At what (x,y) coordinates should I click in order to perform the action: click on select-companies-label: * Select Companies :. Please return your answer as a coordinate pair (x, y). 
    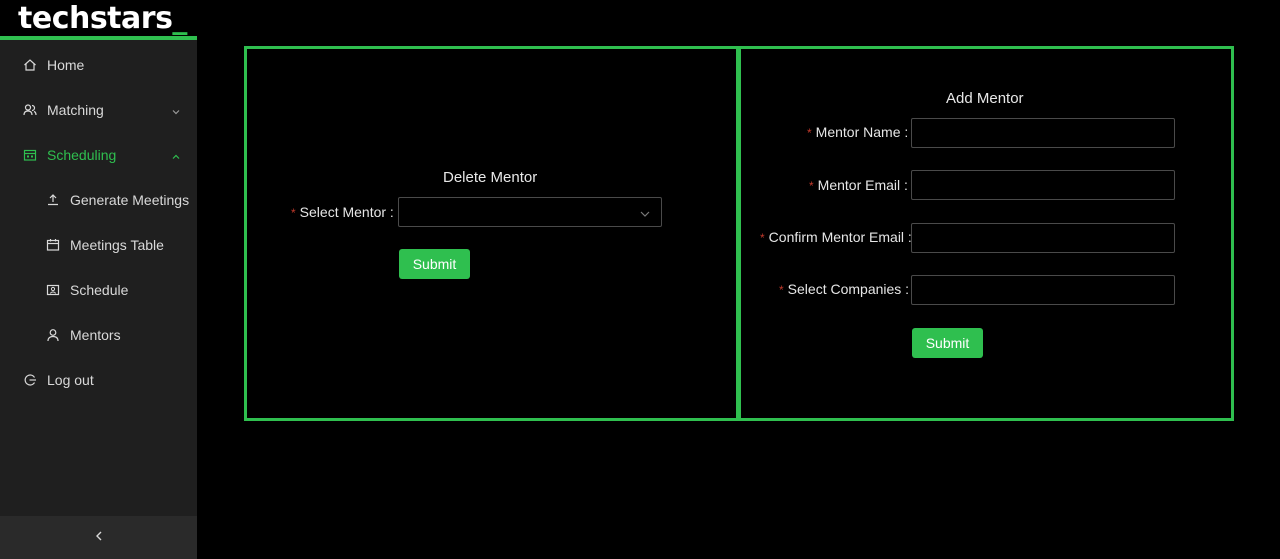
    Looking at the image, I should click on (844, 289).